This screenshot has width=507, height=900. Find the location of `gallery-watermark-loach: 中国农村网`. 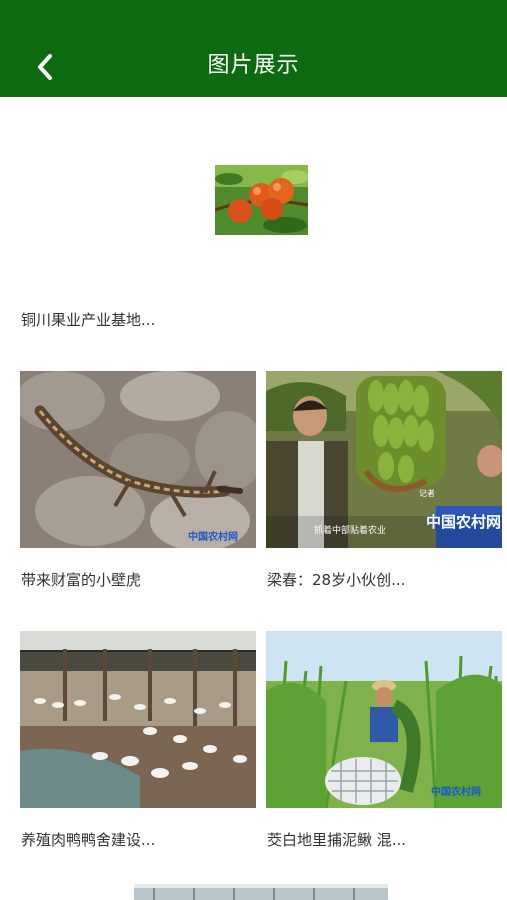

gallery-watermark-loach: 中国农村网 is located at coordinates (456, 792).